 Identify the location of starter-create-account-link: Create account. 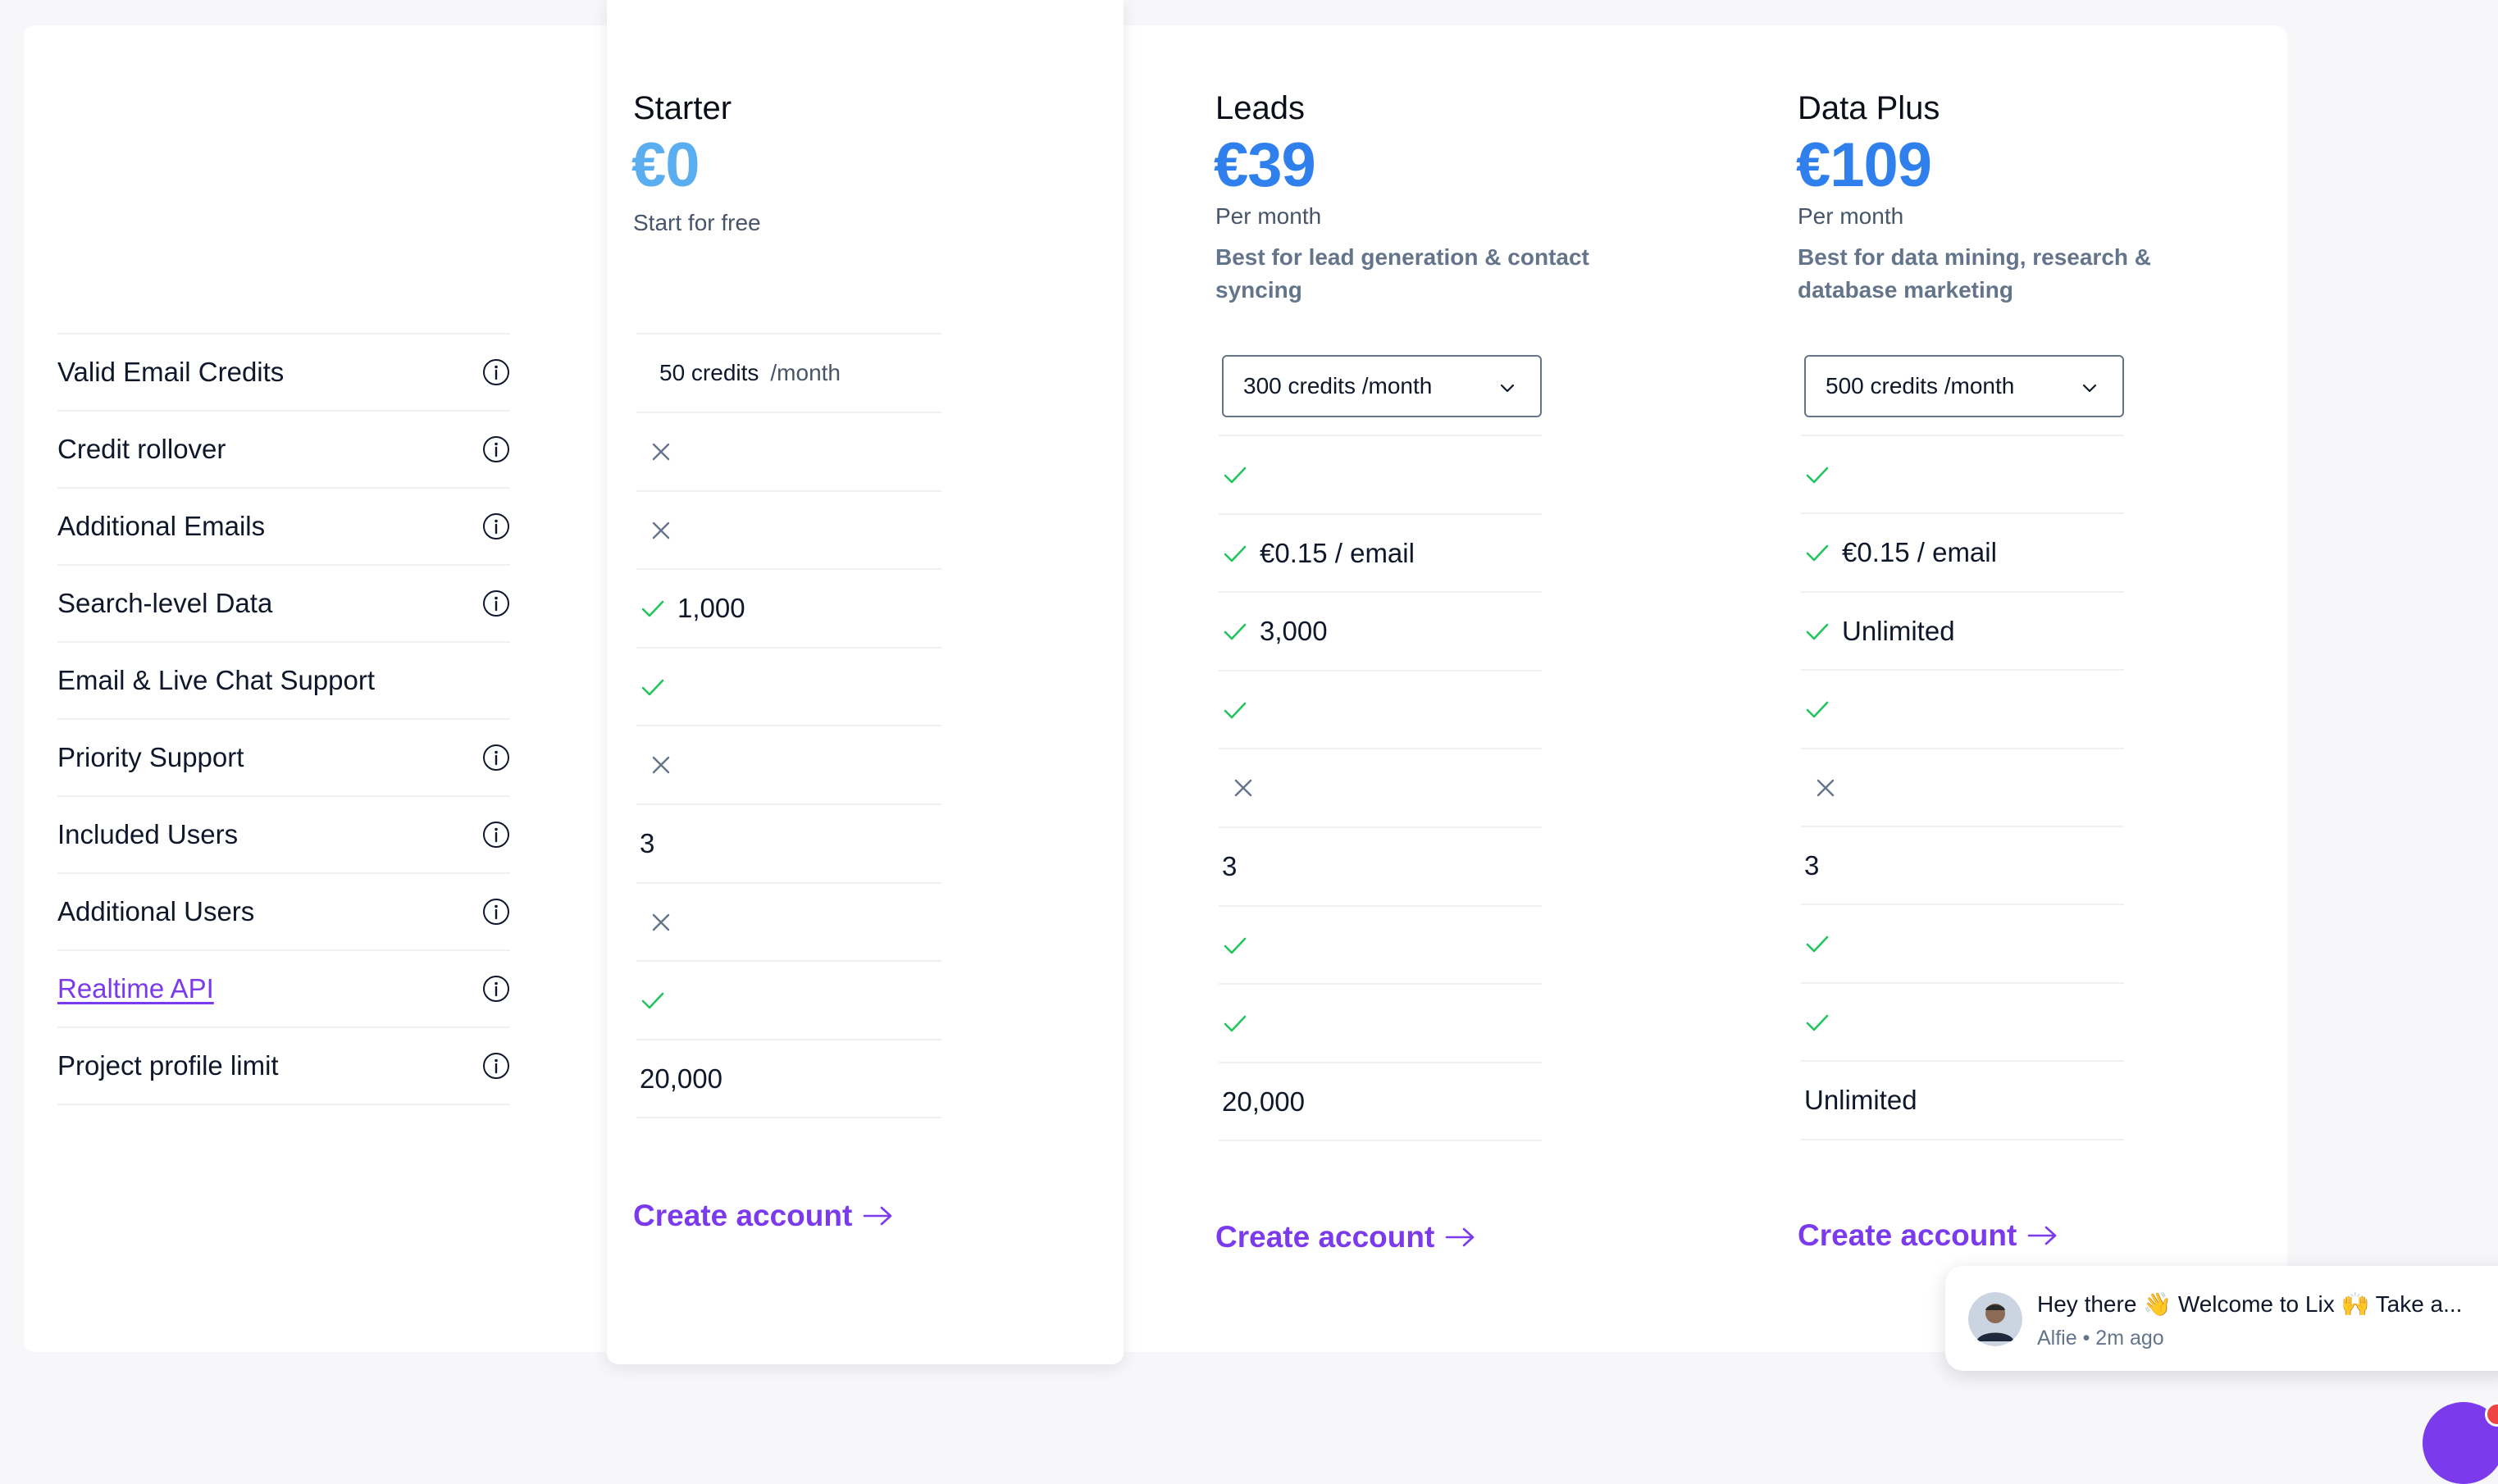
(764, 1216).